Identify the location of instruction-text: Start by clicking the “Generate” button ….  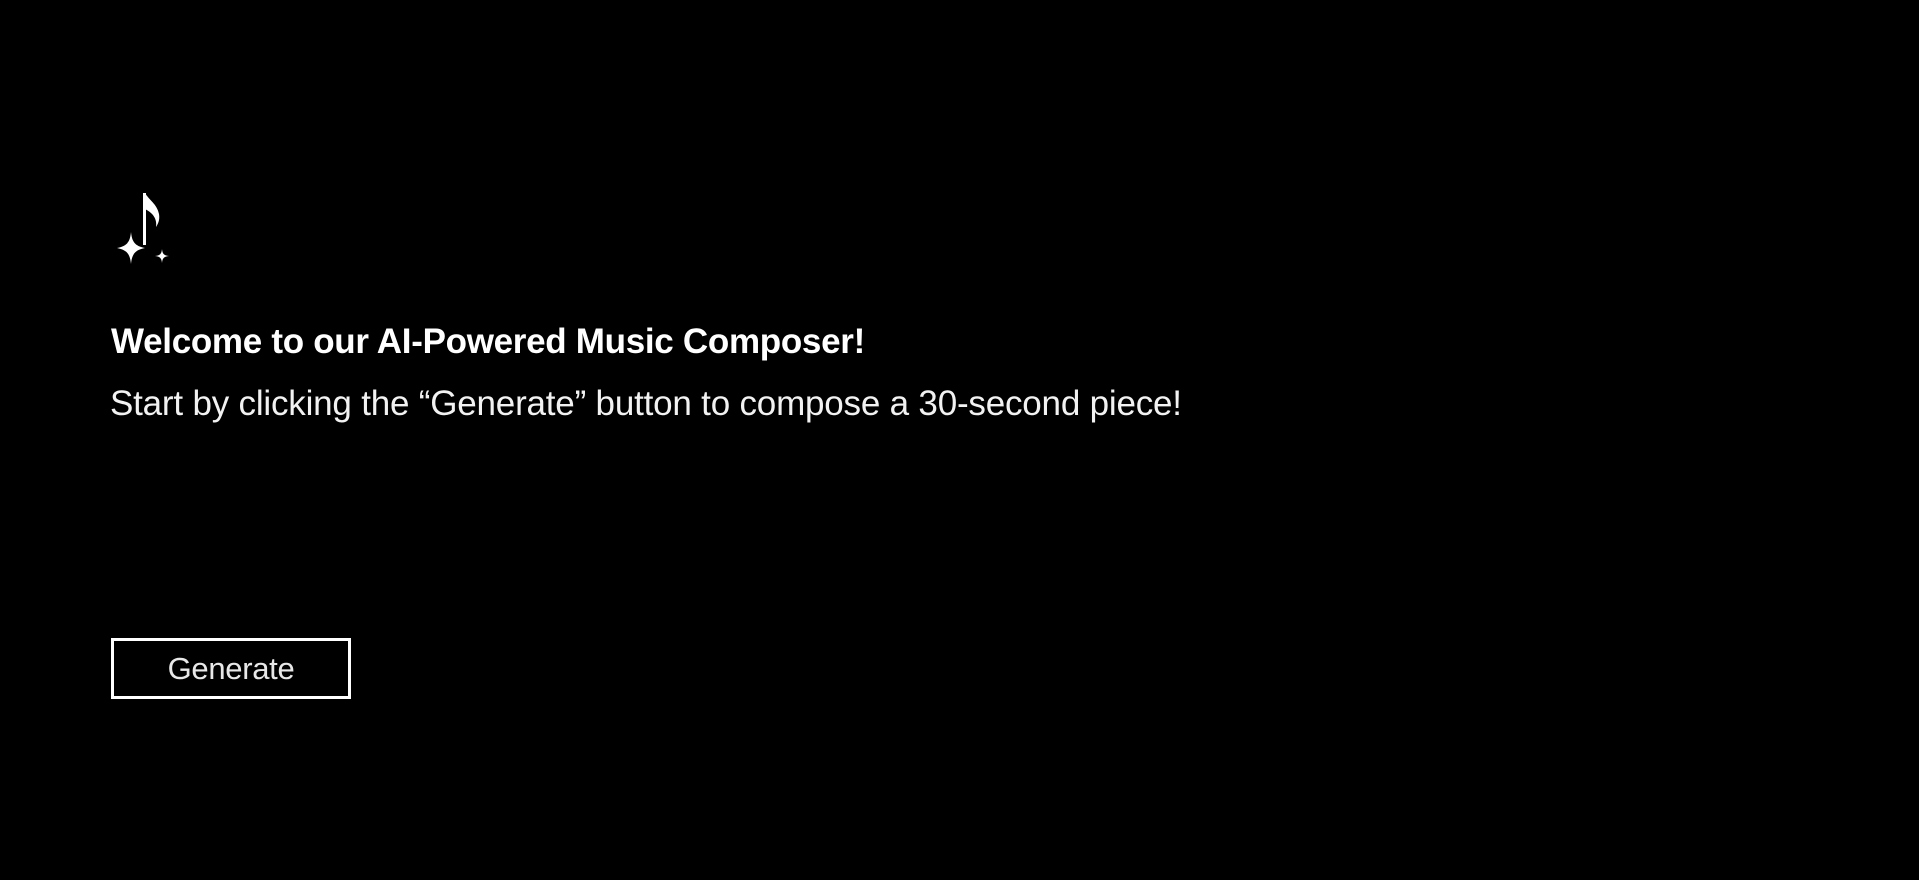
(646, 403).